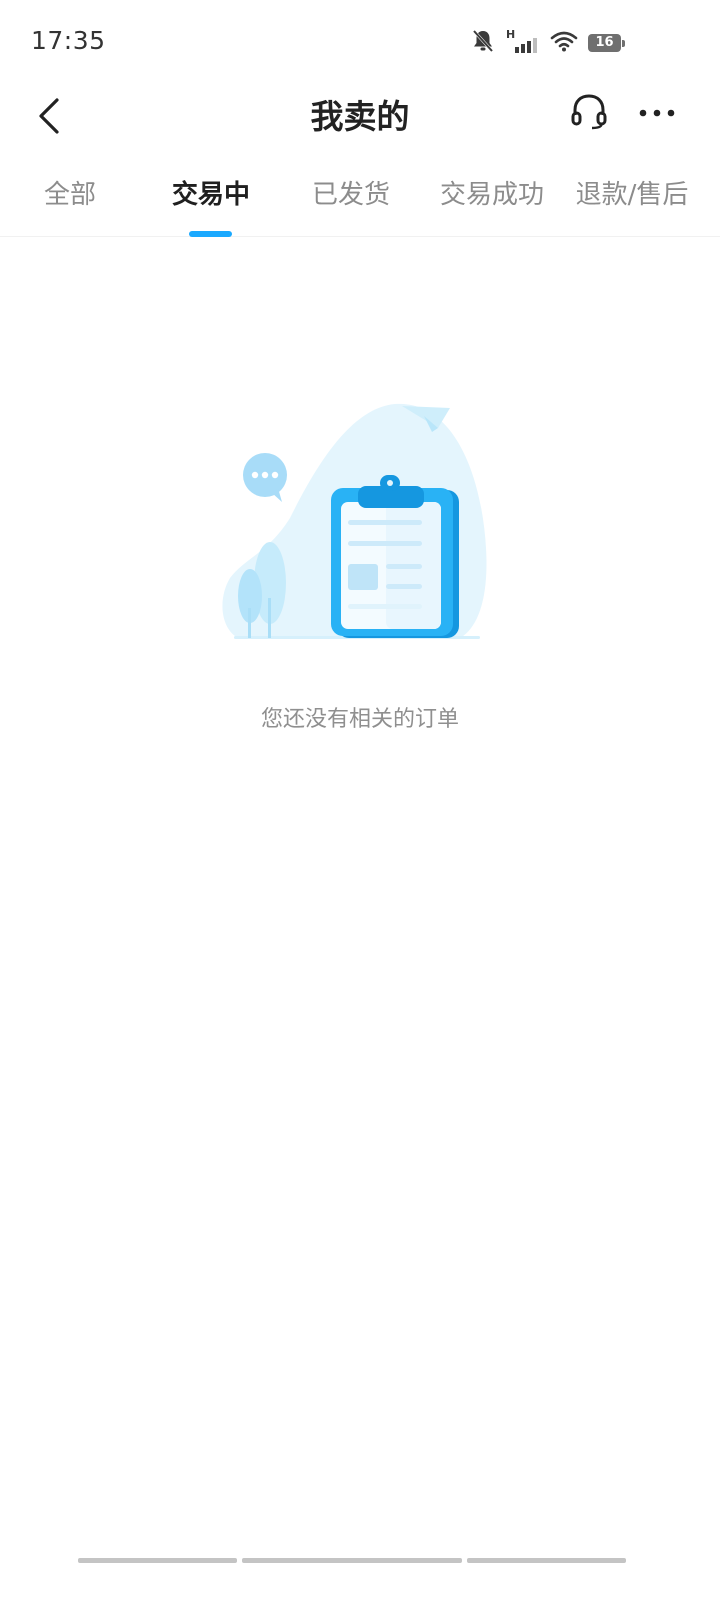  What do you see at coordinates (523, 42) in the screenshot?
I see `signal-icon: H` at bounding box center [523, 42].